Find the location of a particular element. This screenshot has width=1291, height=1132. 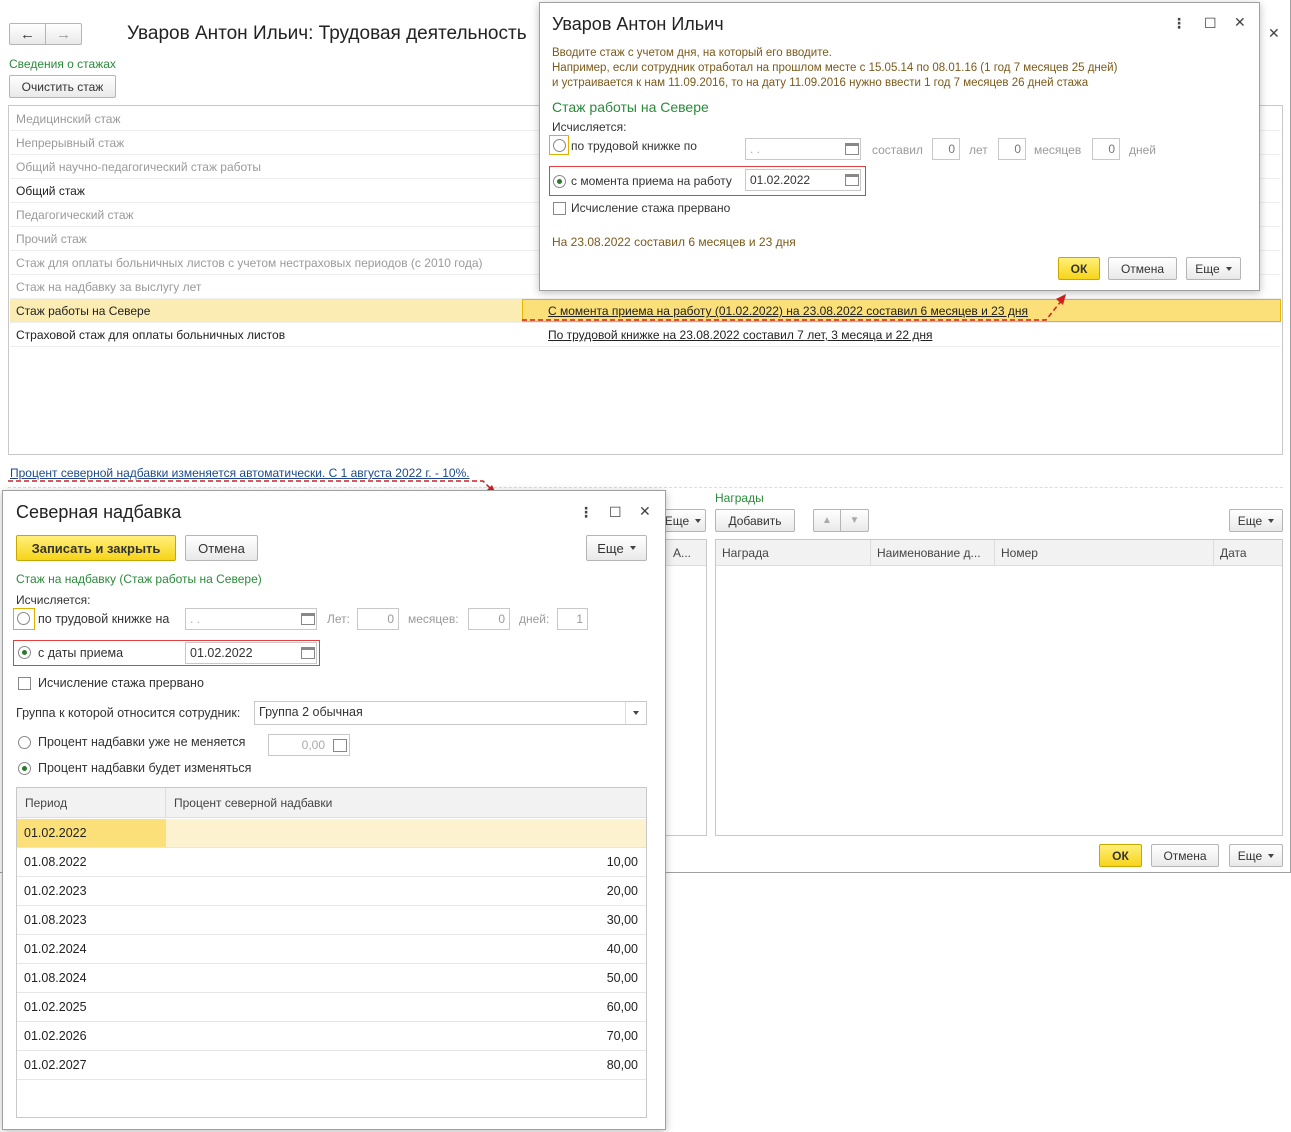

radio-fixed-percent is located at coordinates (24, 742).